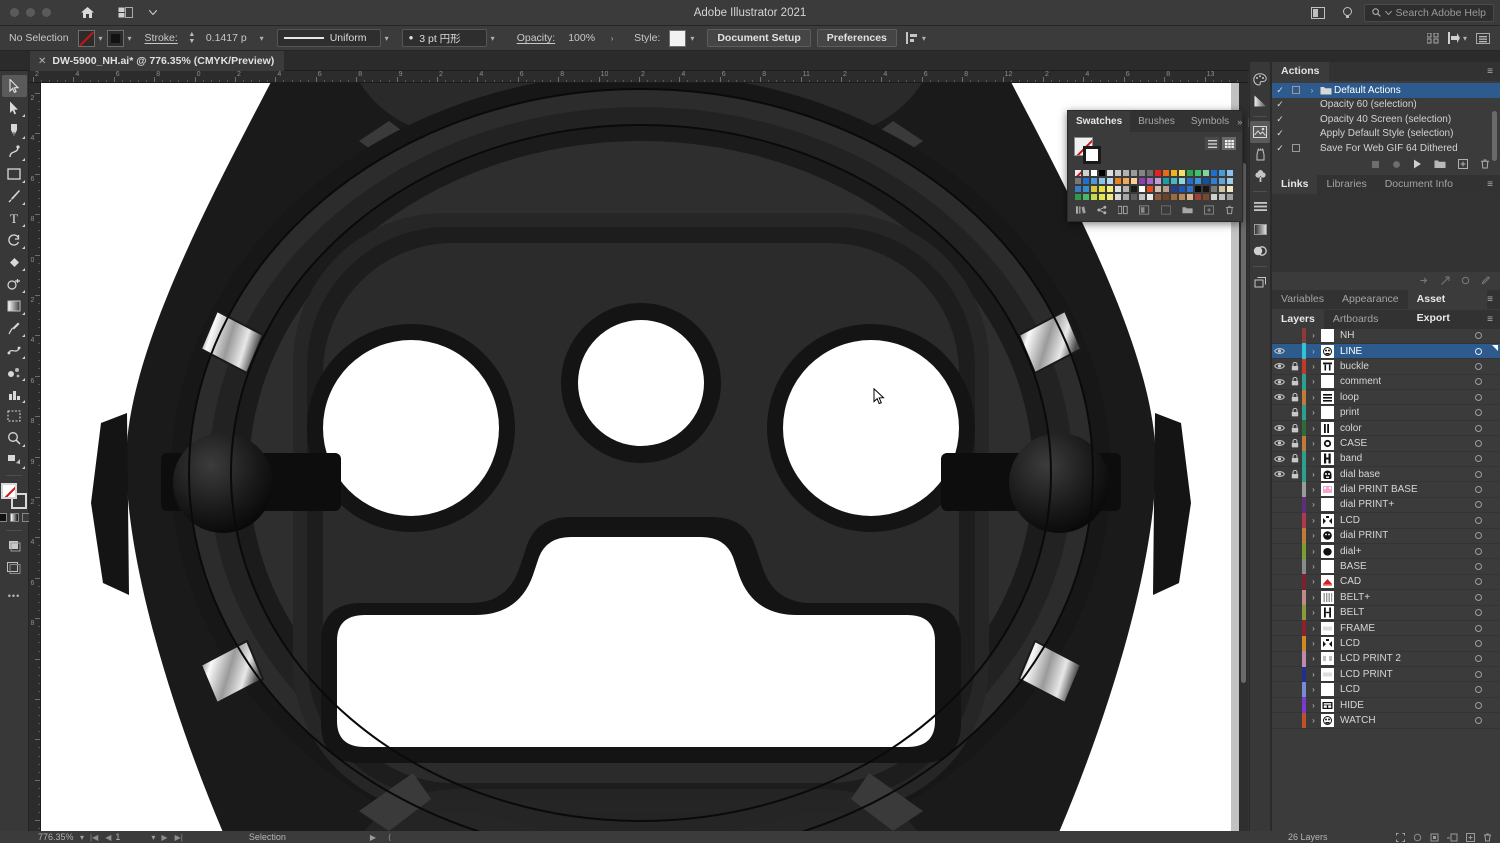  What do you see at coordinates (678, 38) in the screenshot?
I see `graphic-style-swatch` at bounding box center [678, 38].